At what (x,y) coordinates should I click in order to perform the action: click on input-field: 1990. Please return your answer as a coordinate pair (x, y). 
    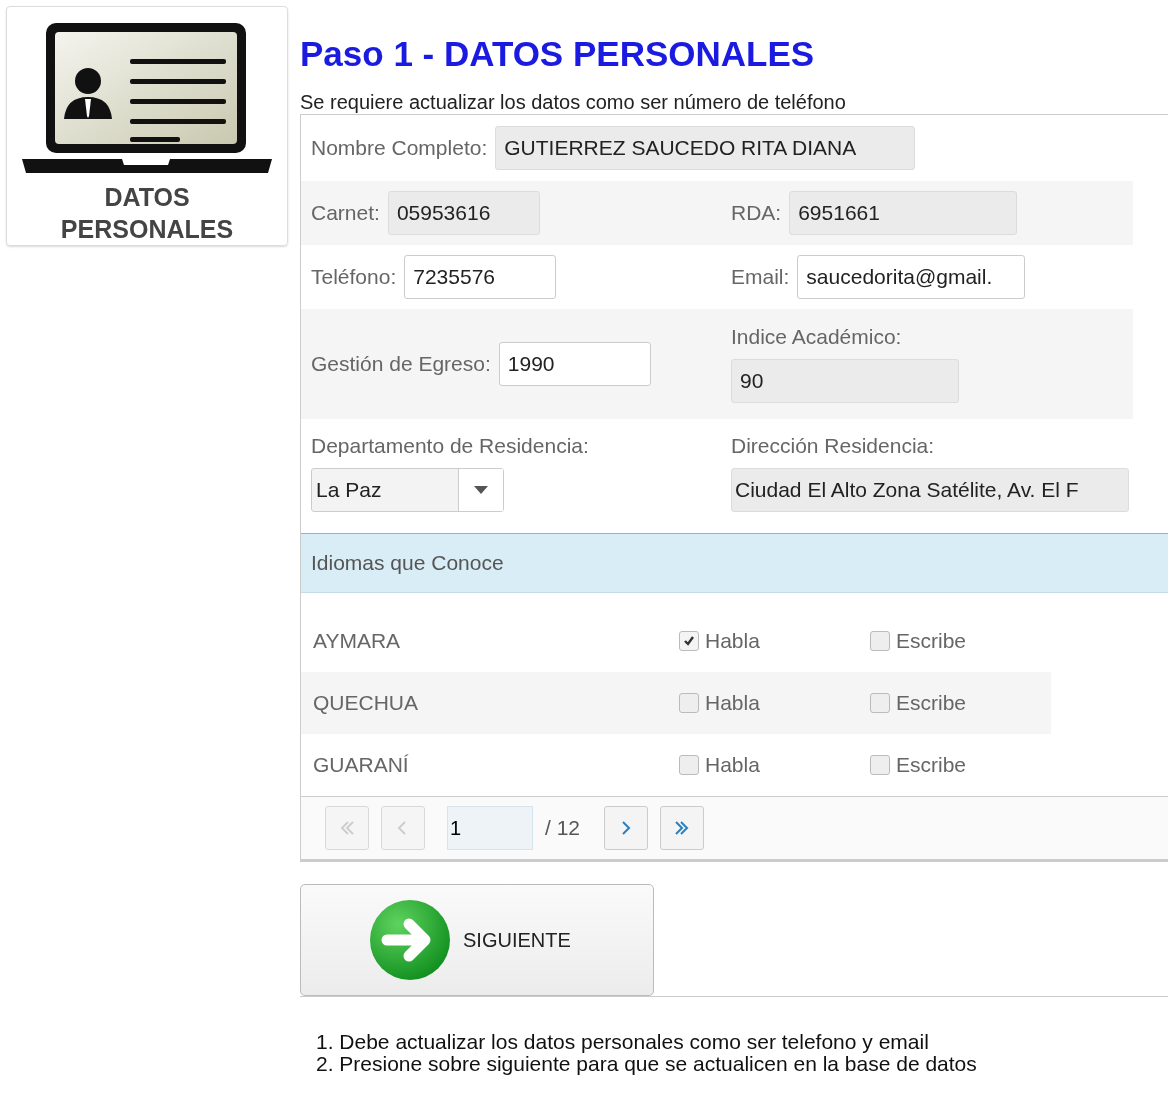
    Looking at the image, I should click on (574, 364).